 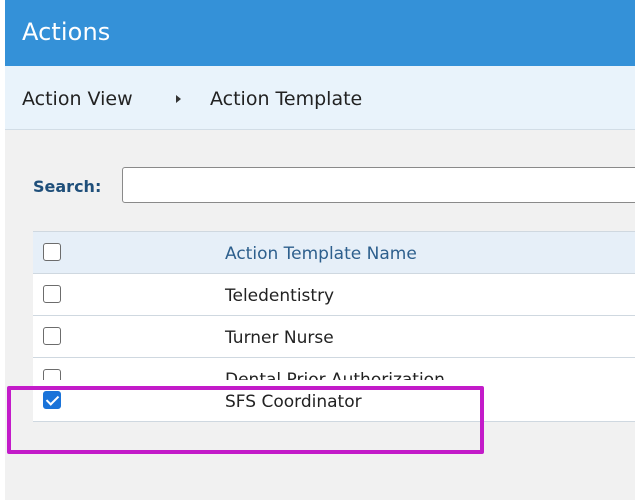 I want to click on row-name: Dental Prior Authorization, so click(x=335, y=375).